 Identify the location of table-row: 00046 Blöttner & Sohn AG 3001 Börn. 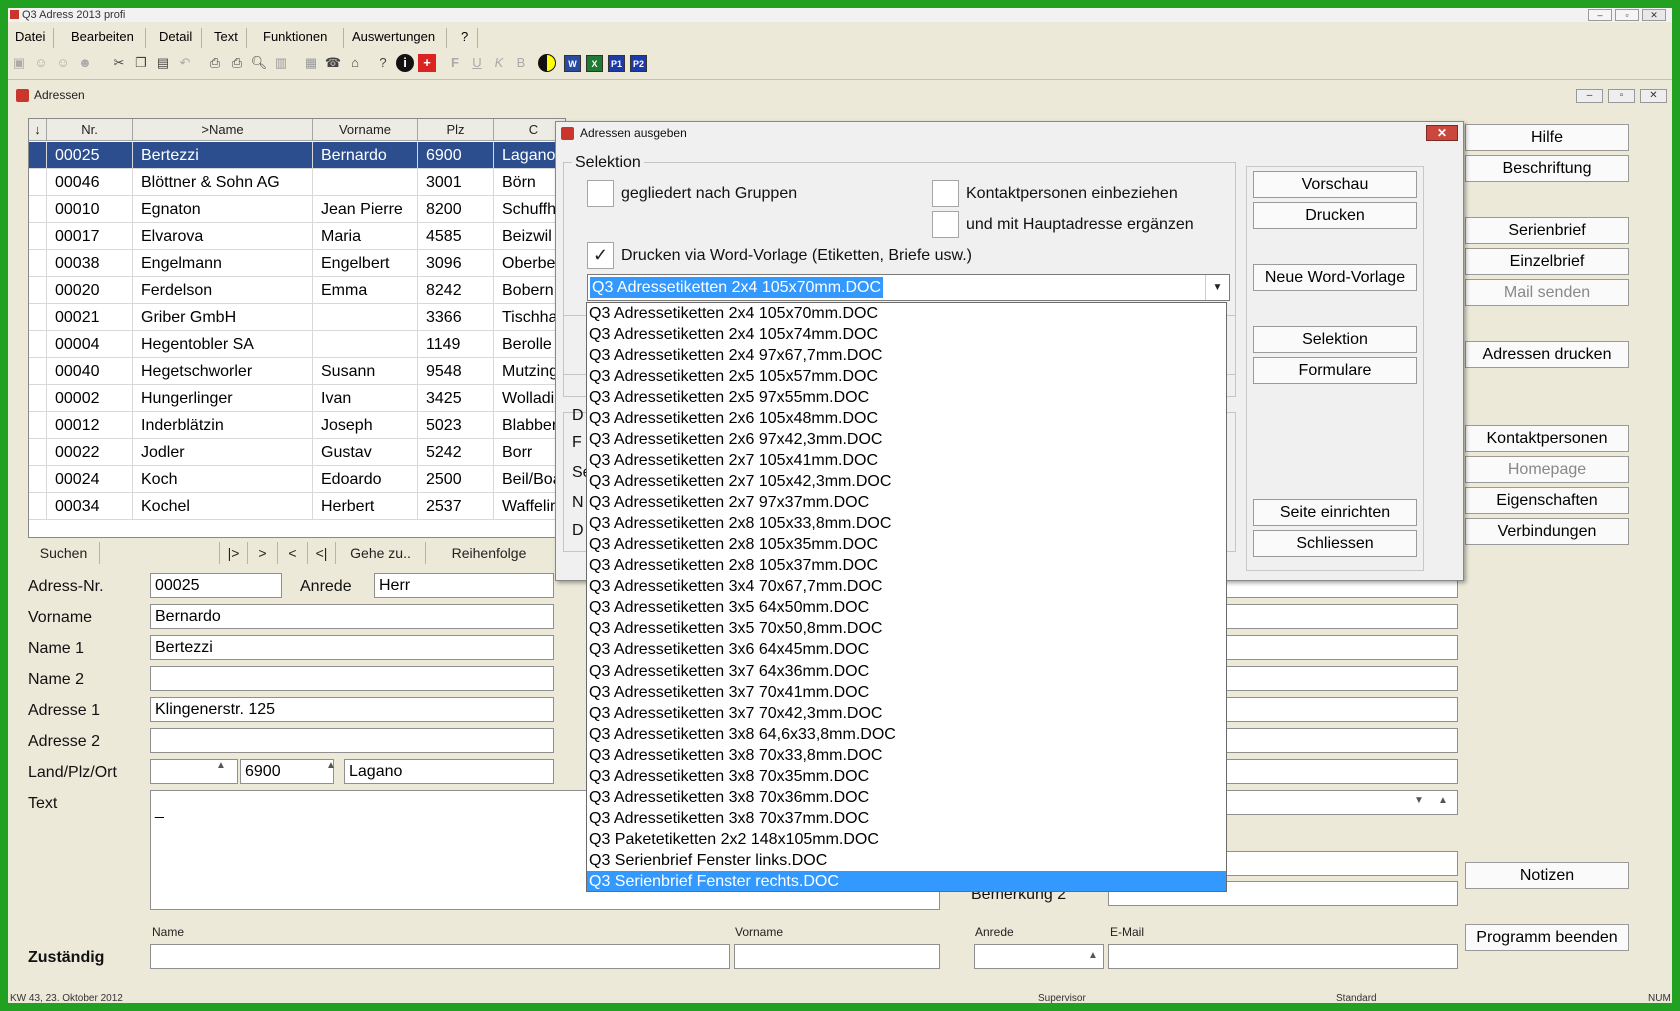
(297, 182).